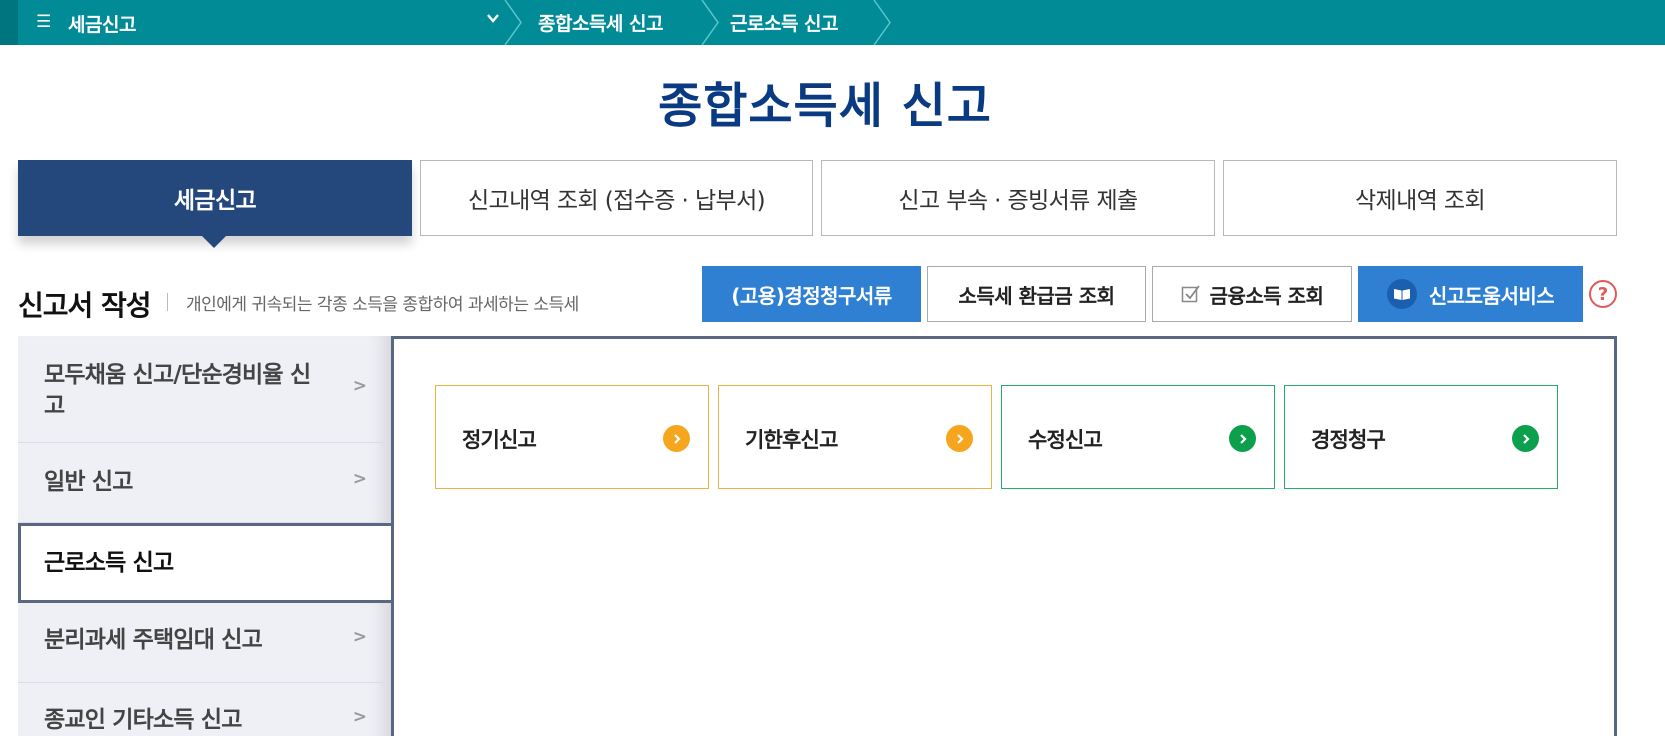  What do you see at coordinates (205, 483) in the screenshot?
I see `sidebar-item-general-filing: 일반 신고 >` at bounding box center [205, 483].